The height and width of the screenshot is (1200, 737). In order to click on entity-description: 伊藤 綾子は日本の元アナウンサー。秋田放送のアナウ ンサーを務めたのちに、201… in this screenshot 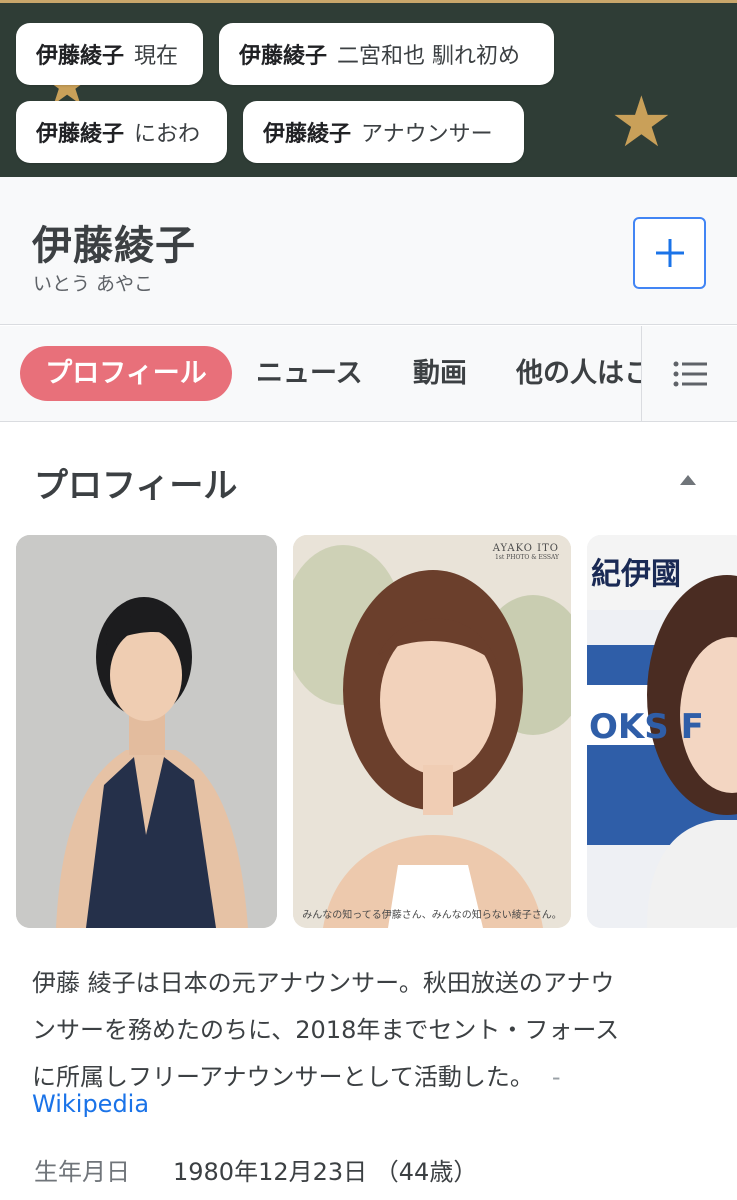, I will do `click(372, 1030)`.